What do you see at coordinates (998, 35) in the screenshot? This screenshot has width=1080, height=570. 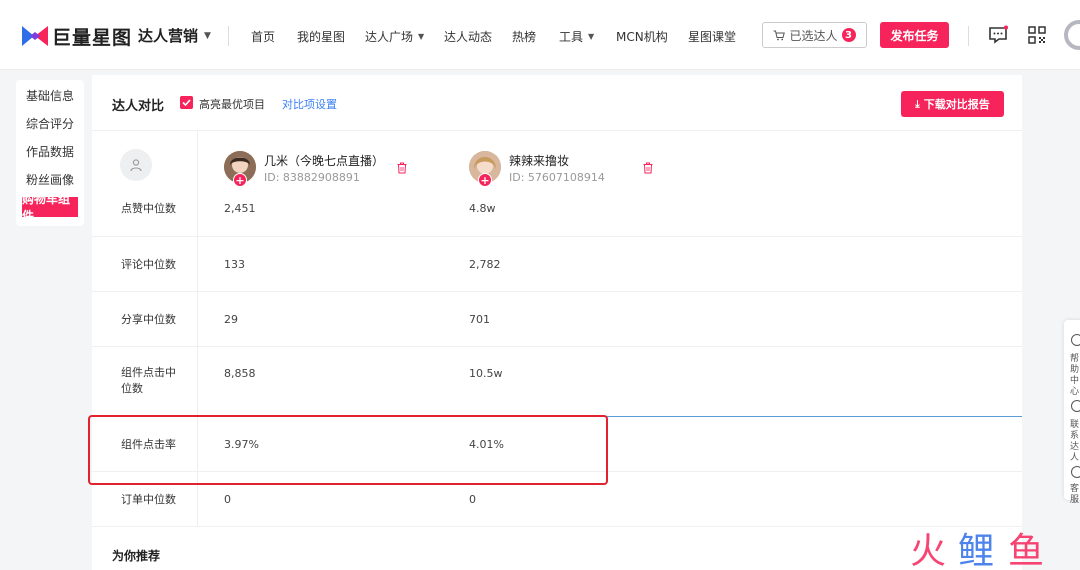 I see `message-icon` at bounding box center [998, 35].